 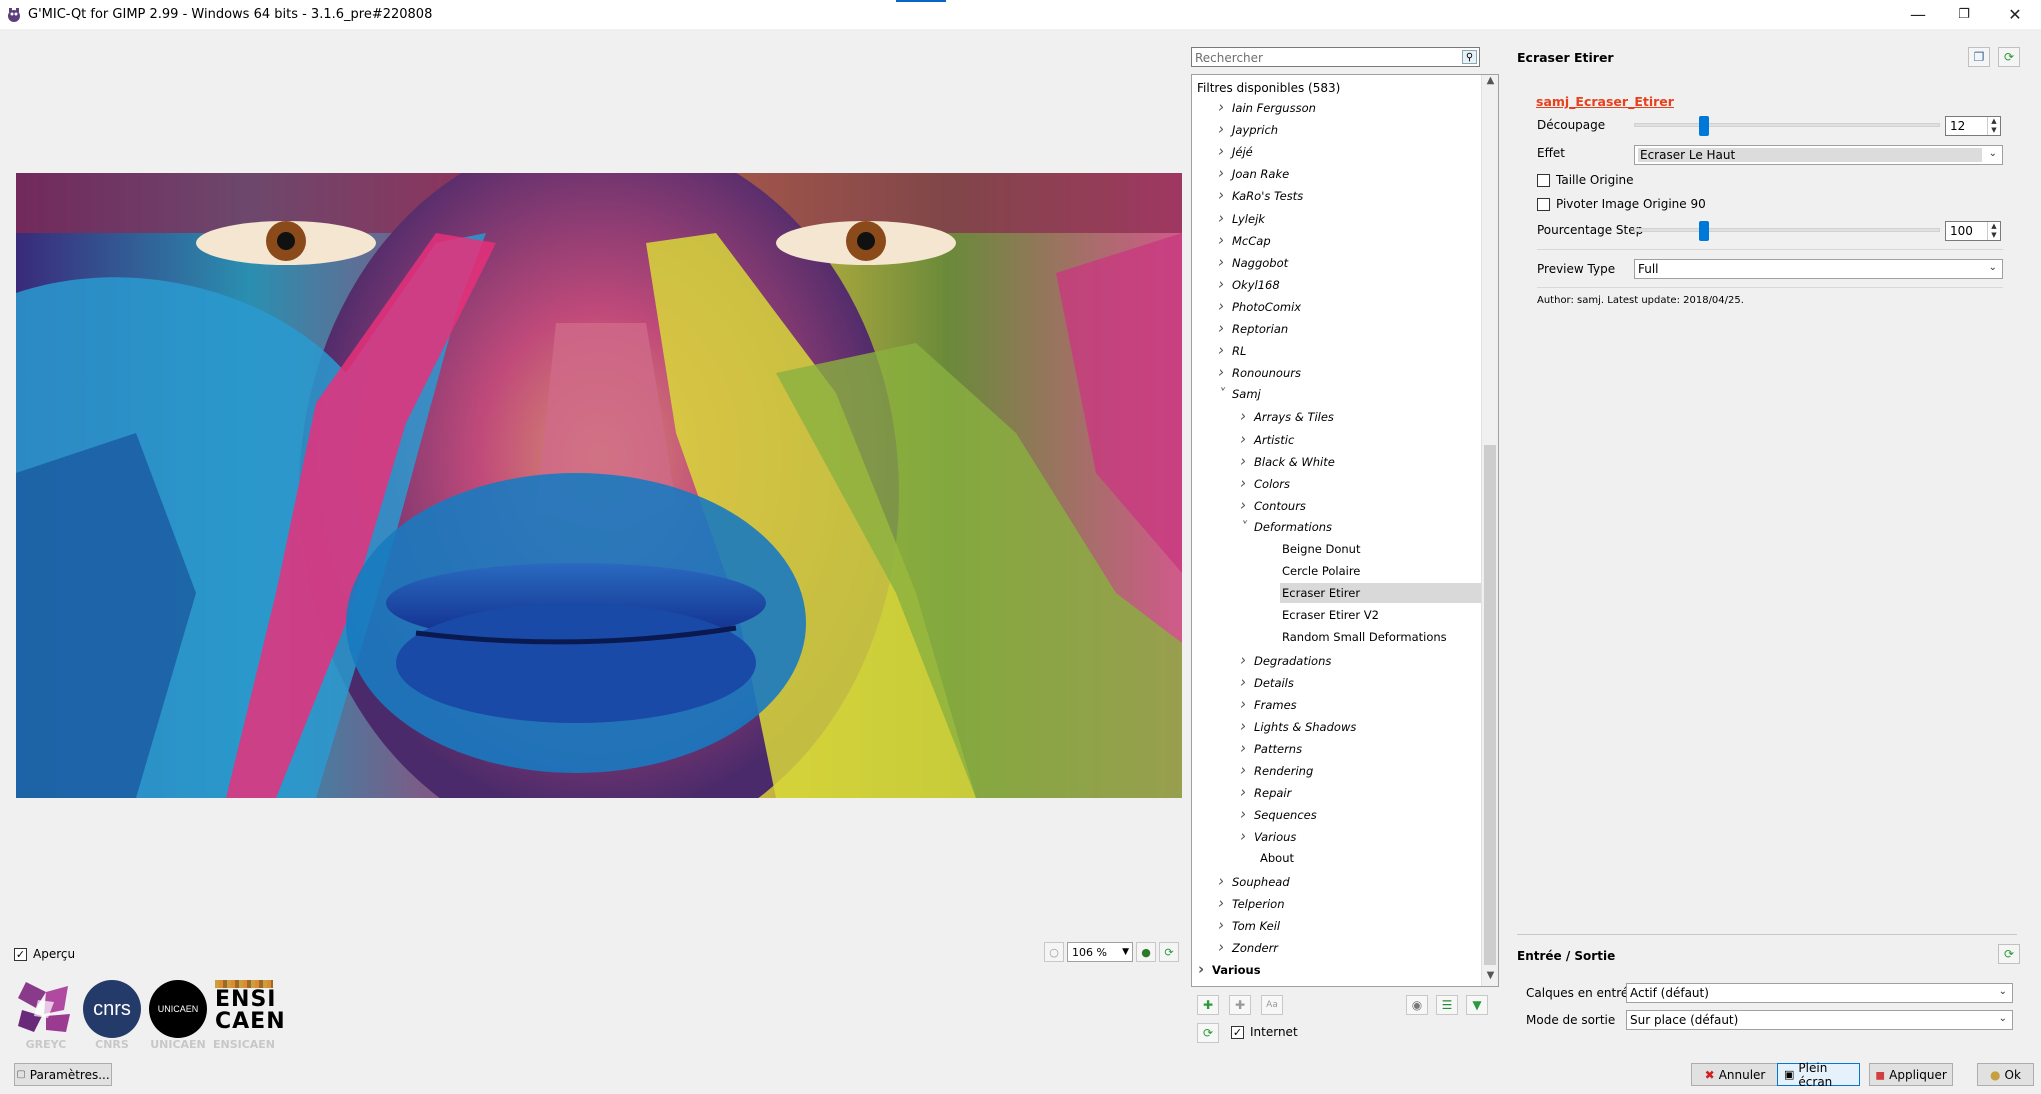 What do you see at coordinates (1477, 1005) in the screenshot?
I see `collapse-all-button: ▼` at bounding box center [1477, 1005].